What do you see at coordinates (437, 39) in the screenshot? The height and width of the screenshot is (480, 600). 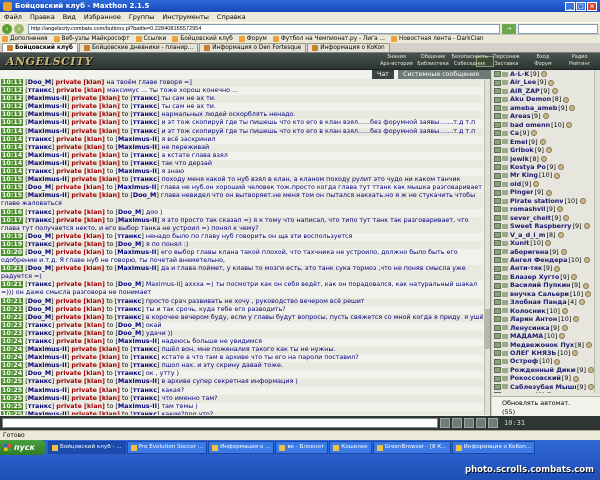 I see `bookmark-item: Новостная лента - DarkClan` at bounding box center [437, 39].